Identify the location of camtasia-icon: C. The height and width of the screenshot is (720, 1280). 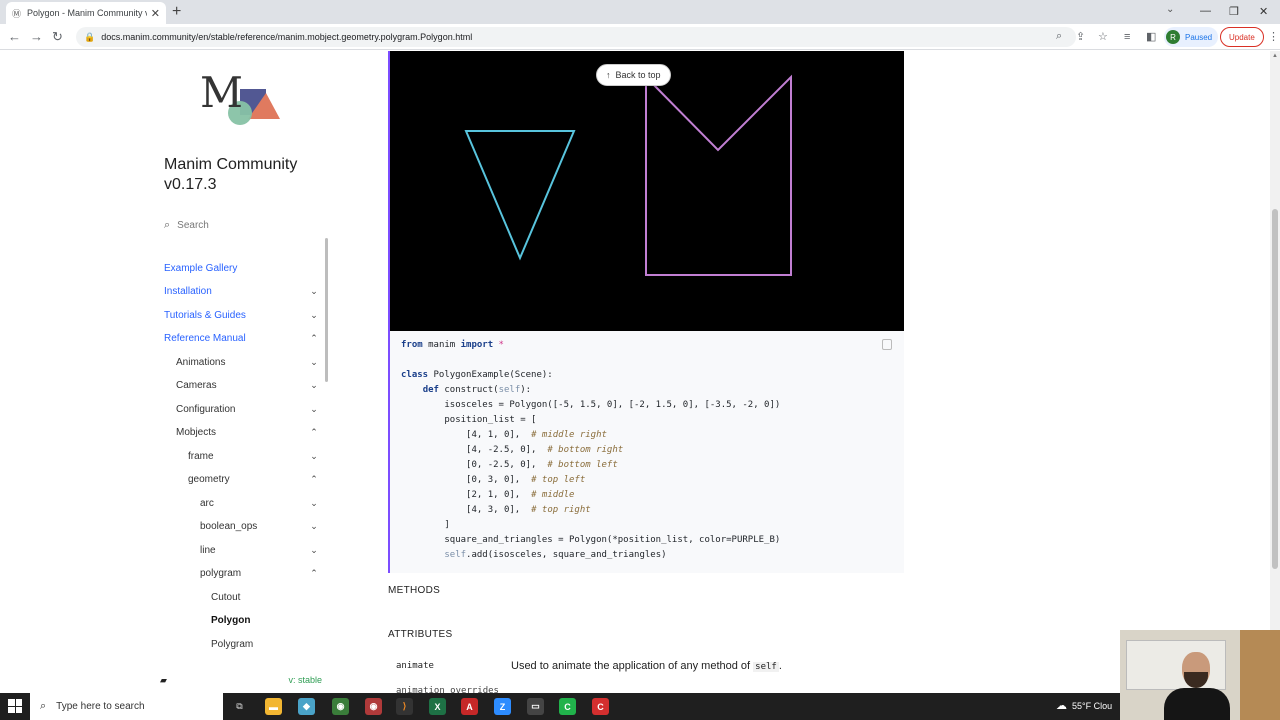
(567, 706).